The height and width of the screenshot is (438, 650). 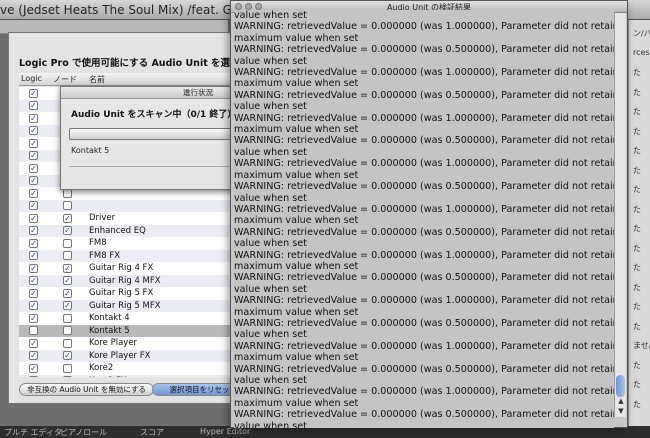 What do you see at coordinates (139, 280) in the screenshot?
I see `table-row: ✓ ✓ Guitar Rig 4 MFX` at bounding box center [139, 280].